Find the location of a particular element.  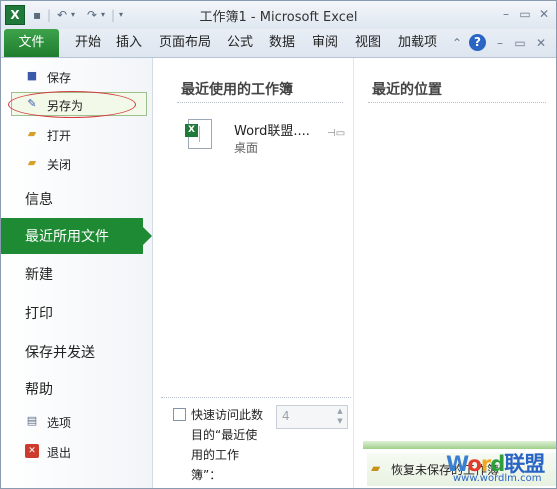

doc-minimize-icon: – is located at coordinates (500, 43).